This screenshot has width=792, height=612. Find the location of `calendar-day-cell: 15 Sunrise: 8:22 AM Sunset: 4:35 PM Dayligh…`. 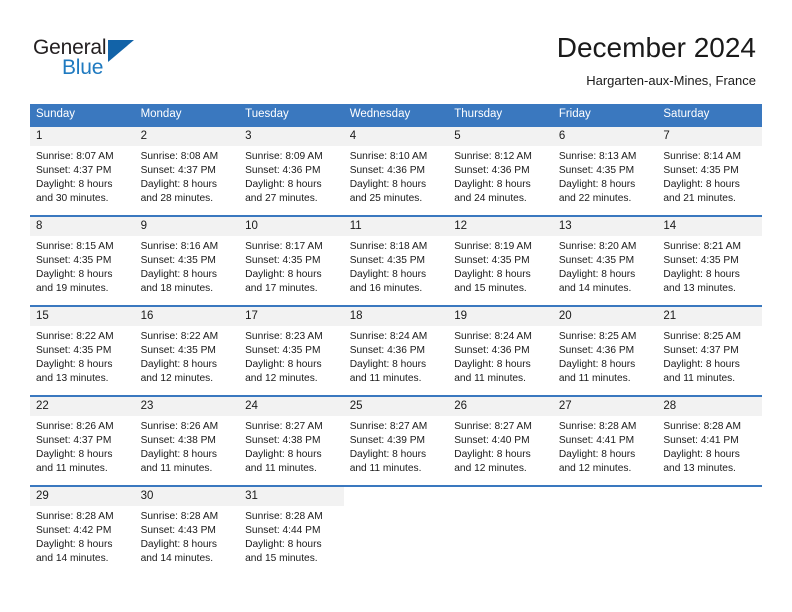

calendar-day-cell: 15 Sunrise: 8:22 AM Sunset: 4:35 PM Dayligh… is located at coordinates (82, 350).